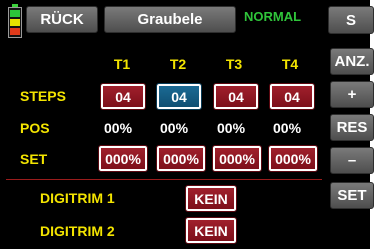 This screenshot has height=249, width=379. I want to click on pos-label: POS, so click(35, 128).